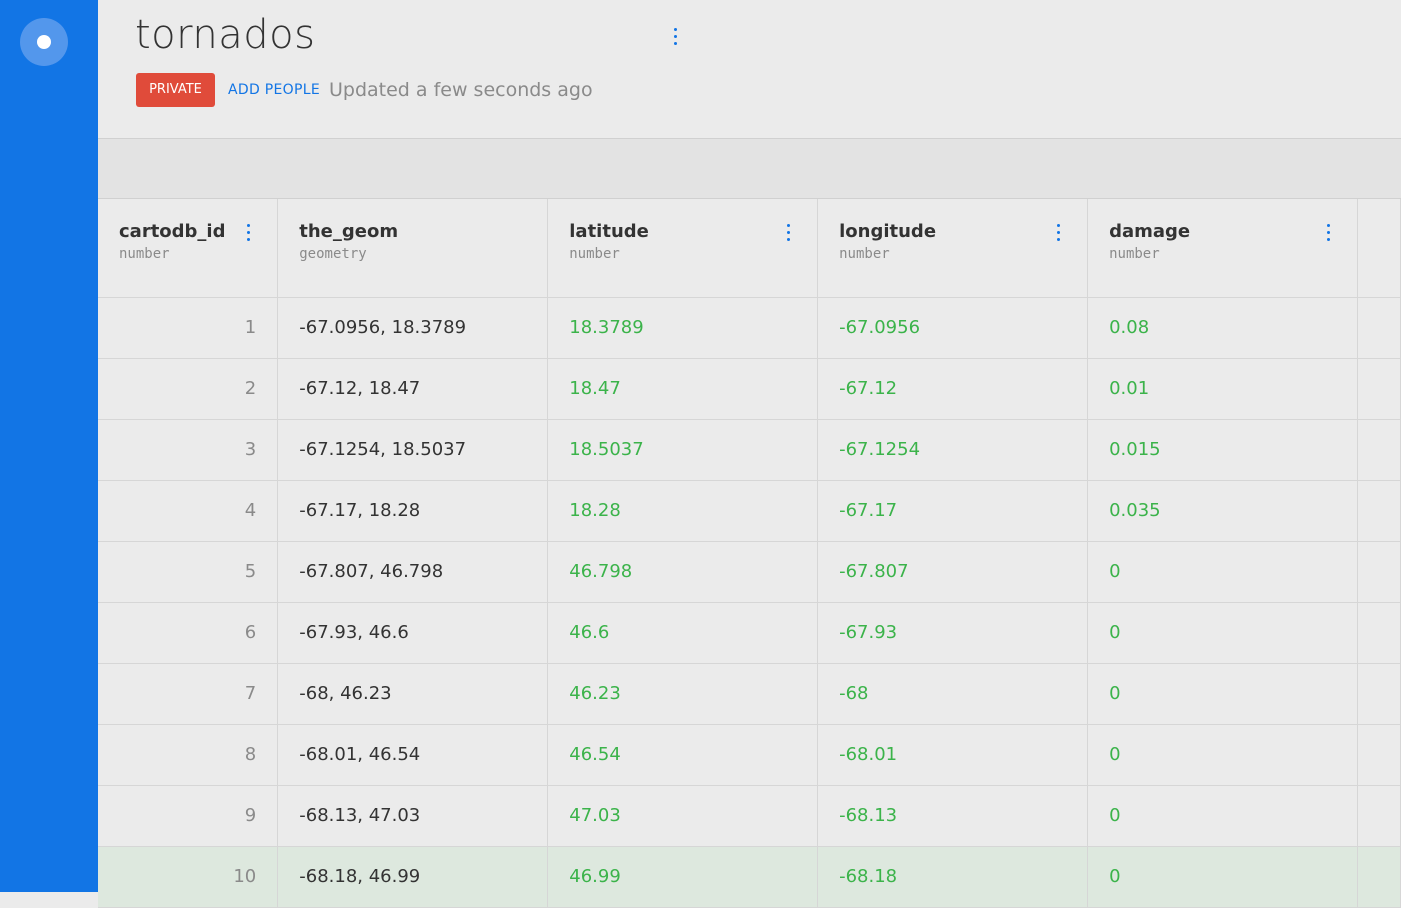  What do you see at coordinates (413, 248) in the screenshot?
I see `column-header-the-geom: the_geom geometry` at bounding box center [413, 248].